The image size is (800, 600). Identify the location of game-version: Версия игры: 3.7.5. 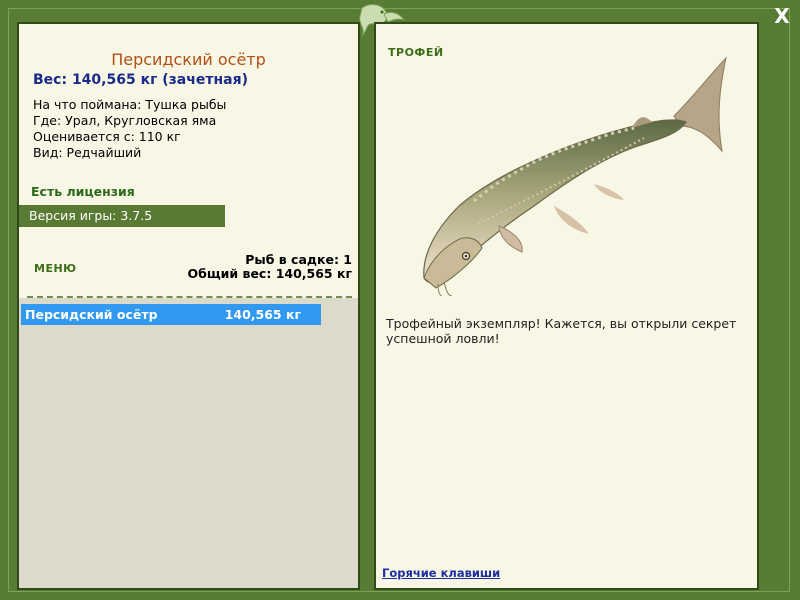
(122, 216).